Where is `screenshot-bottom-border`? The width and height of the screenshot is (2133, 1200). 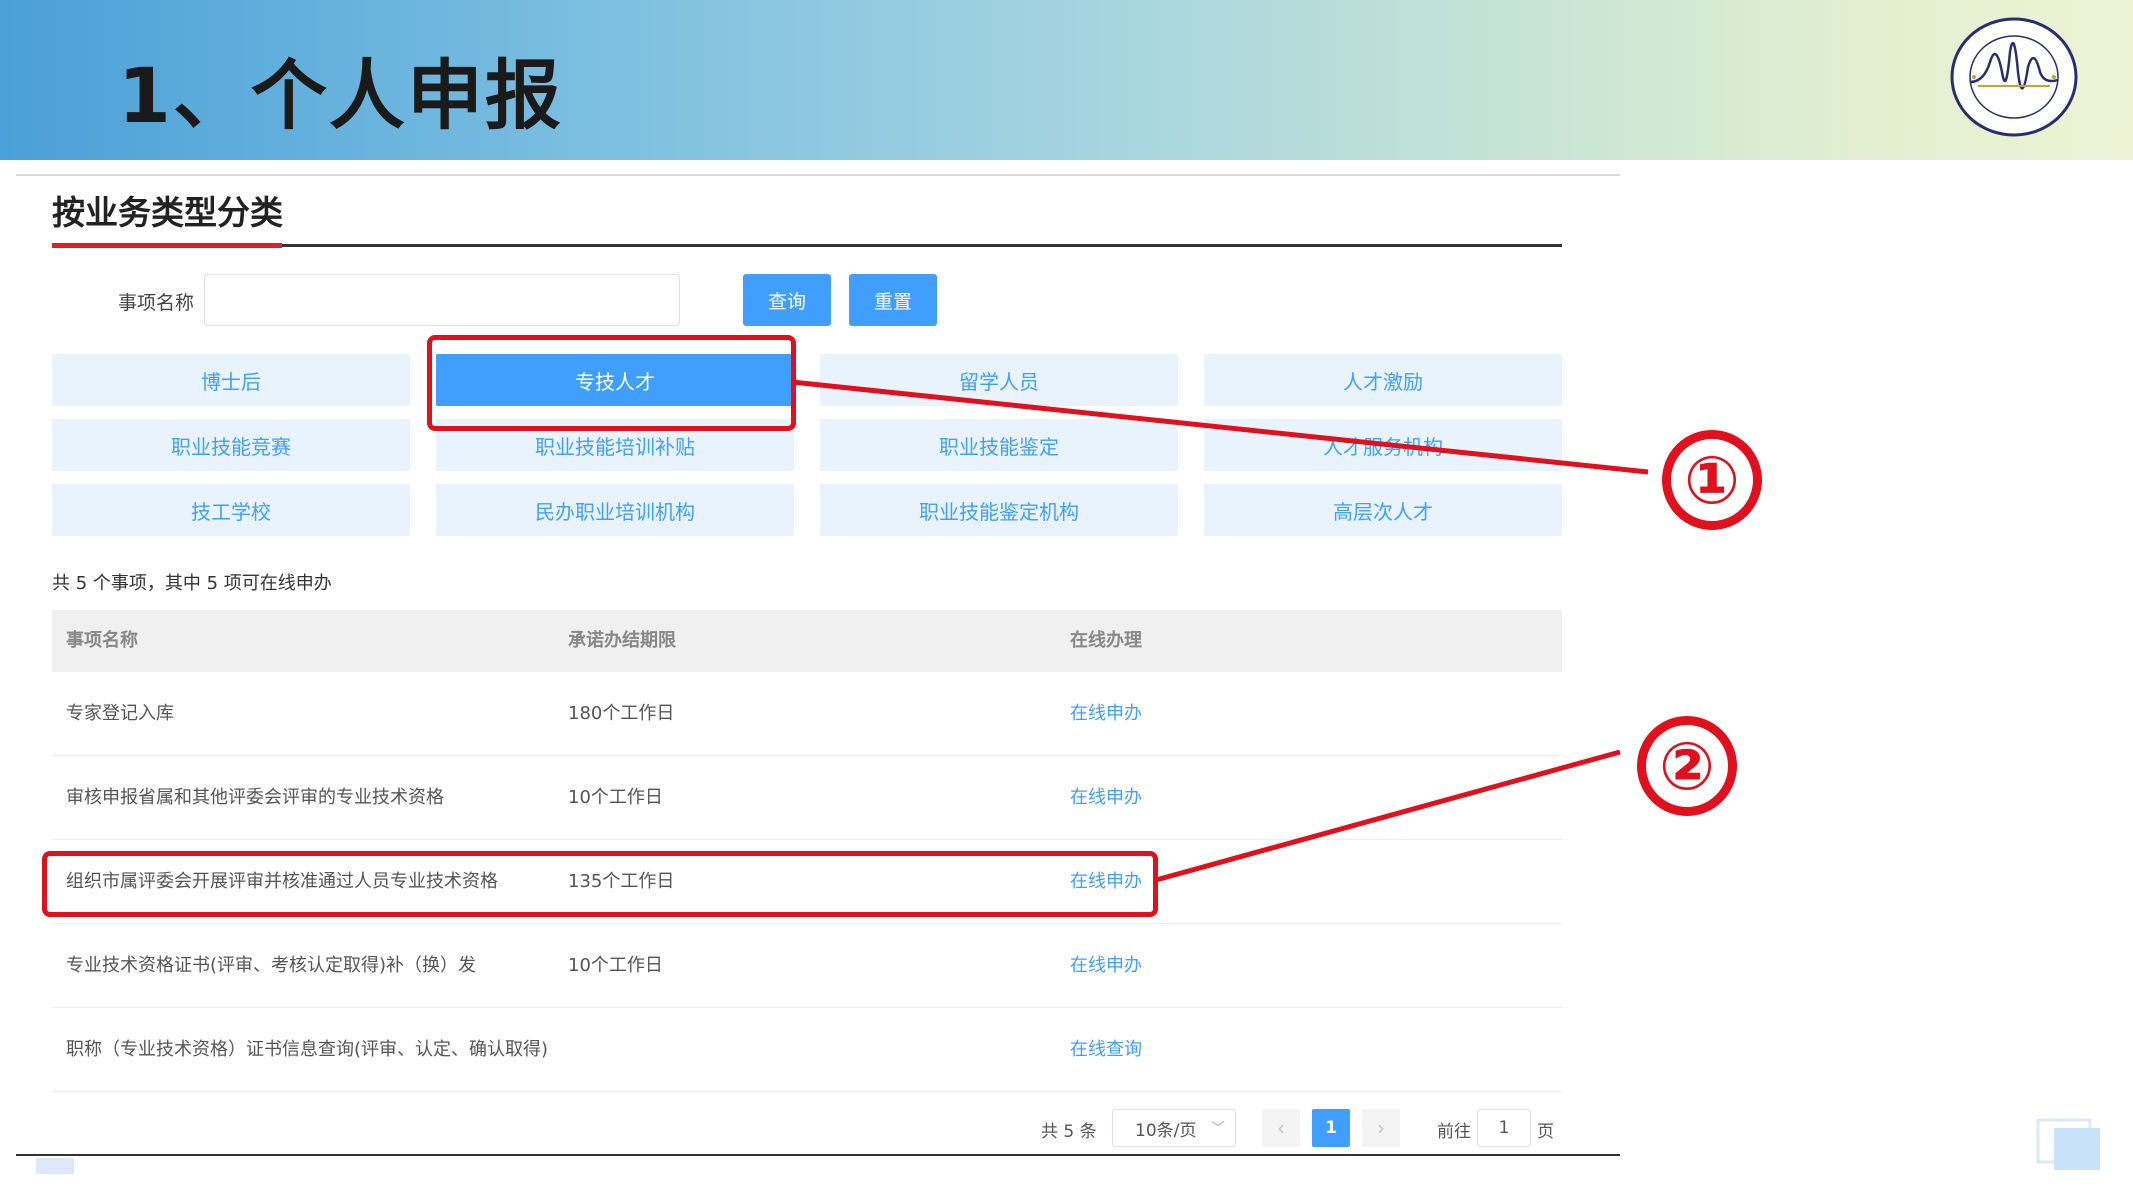
screenshot-bottom-border is located at coordinates (818, 1155).